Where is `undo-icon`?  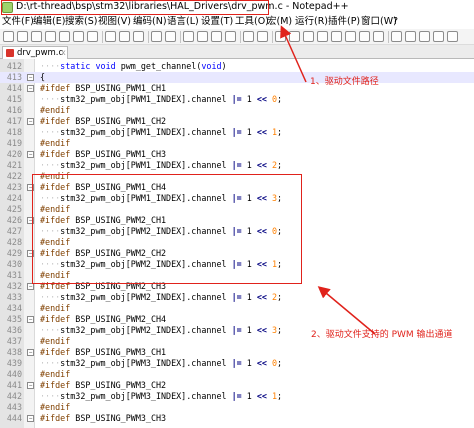
undo-icon is located at coordinates (156, 36).